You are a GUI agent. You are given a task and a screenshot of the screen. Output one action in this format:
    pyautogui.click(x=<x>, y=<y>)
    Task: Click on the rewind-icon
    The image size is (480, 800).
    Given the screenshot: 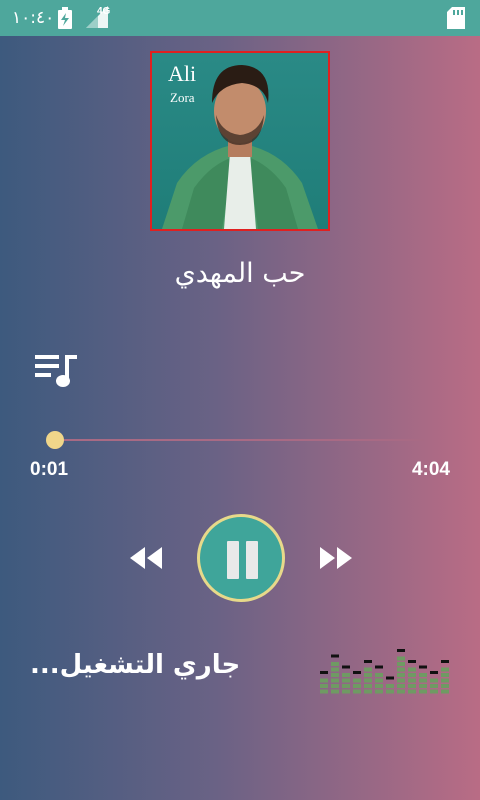 What is the action you would take?
    pyautogui.click(x=146, y=558)
    